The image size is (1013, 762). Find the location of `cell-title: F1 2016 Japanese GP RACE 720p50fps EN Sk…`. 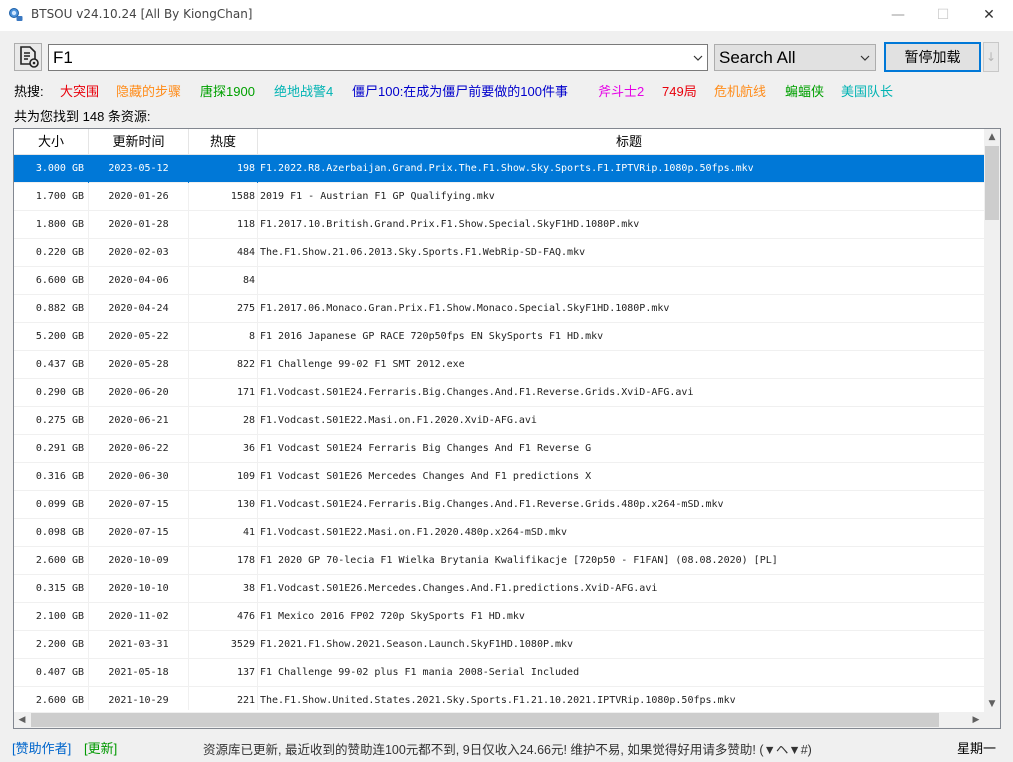

cell-title: F1 2016 Japanese GP RACE 720p50fps EN Sk… is located at coordinates (432, 336).